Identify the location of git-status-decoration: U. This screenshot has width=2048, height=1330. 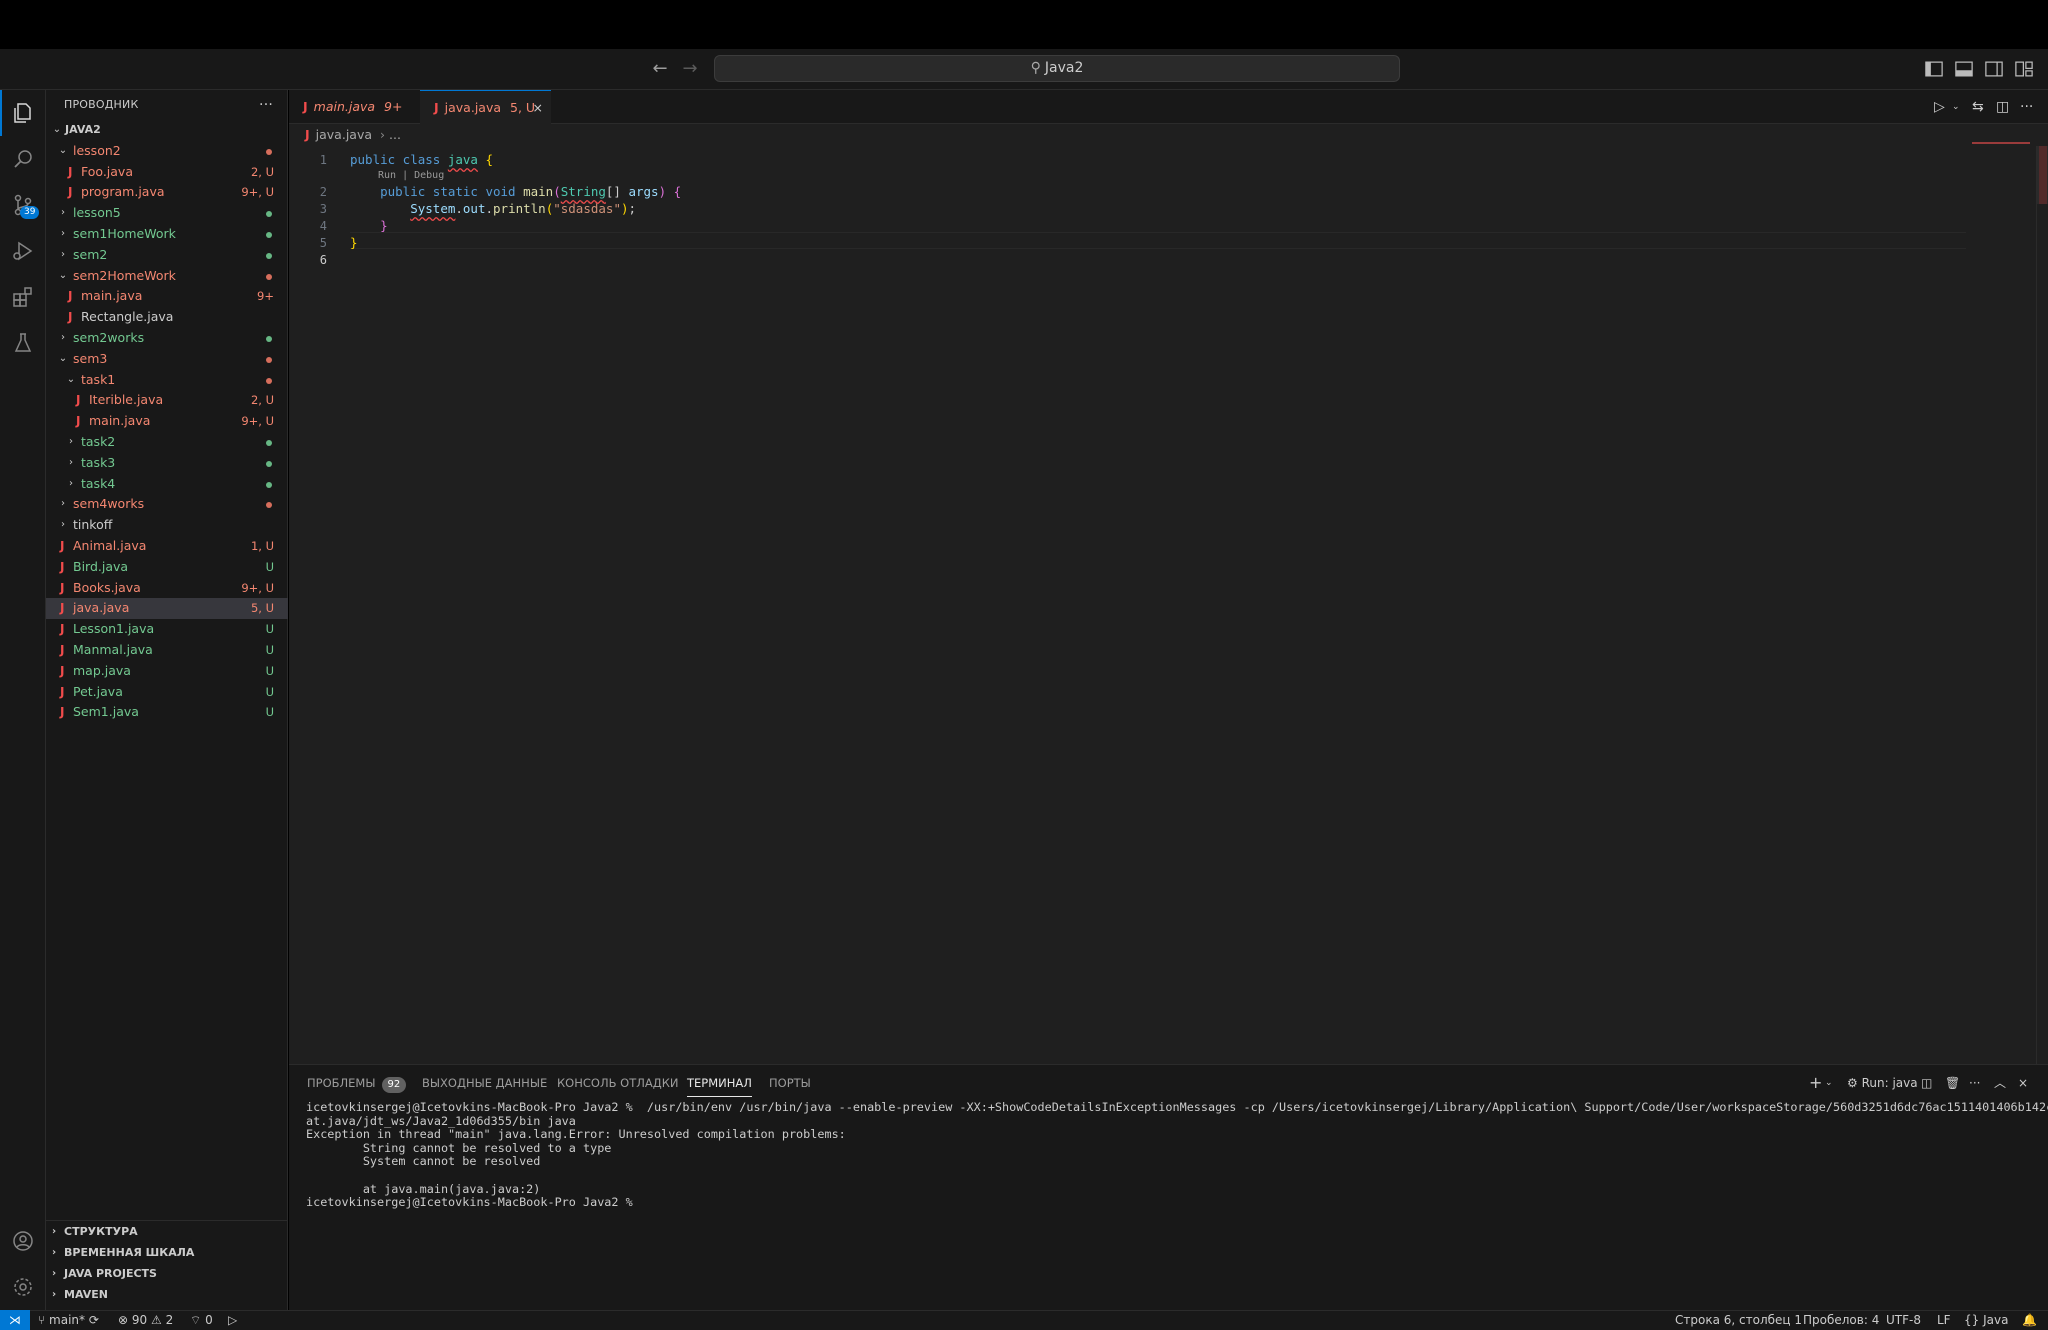
(269, 670).